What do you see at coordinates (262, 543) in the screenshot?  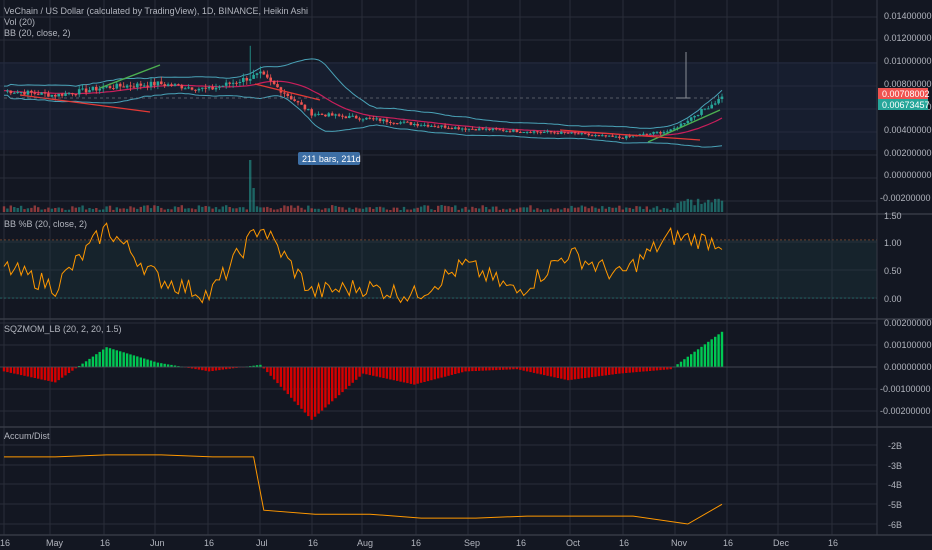 I see `time-tick: Jul` at bounding box center [262, 543].